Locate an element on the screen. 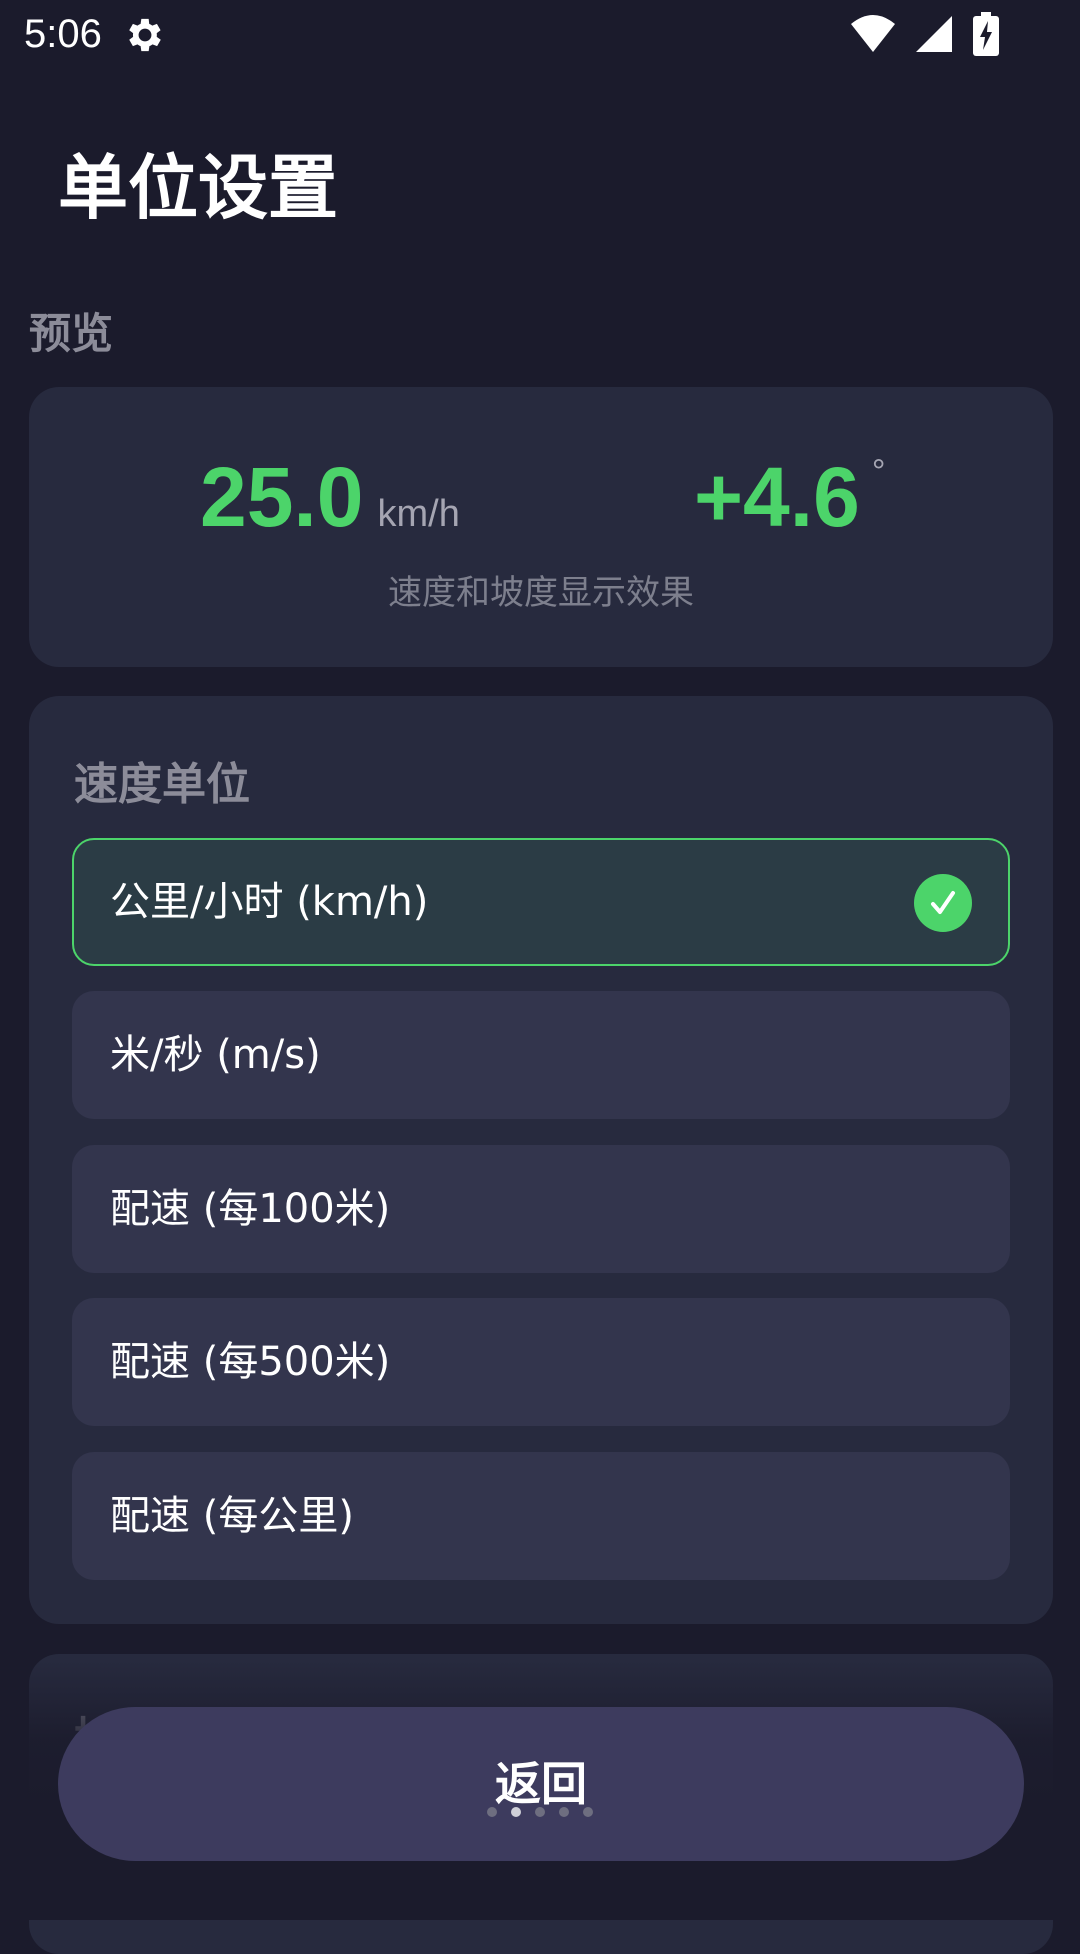  status-time: 5:06 is located at coordinates (63, 34).